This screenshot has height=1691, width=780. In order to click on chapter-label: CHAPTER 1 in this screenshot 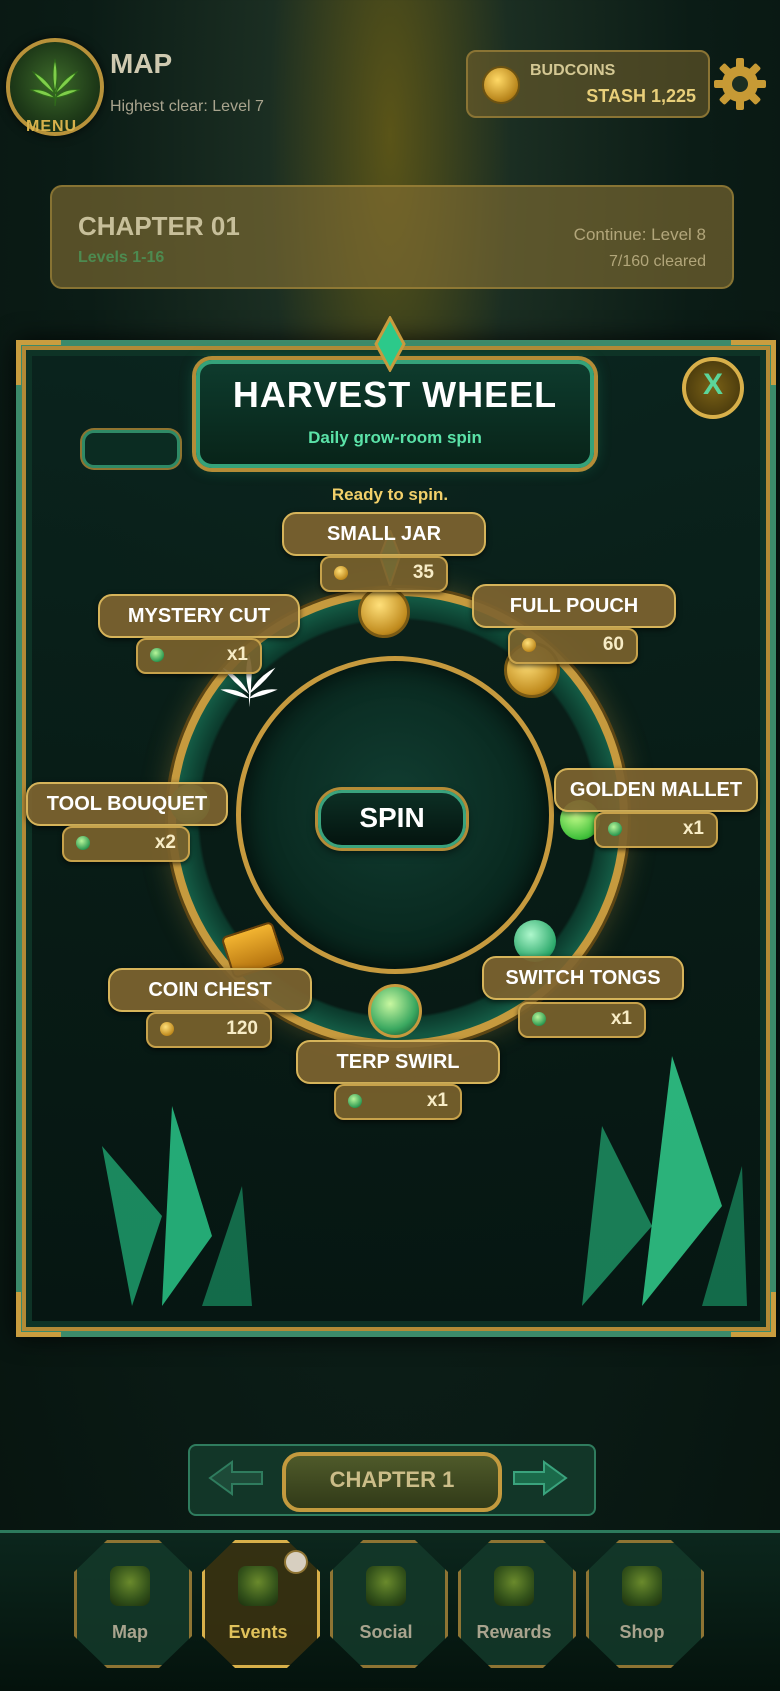, I will do `click(392, 1479)`.